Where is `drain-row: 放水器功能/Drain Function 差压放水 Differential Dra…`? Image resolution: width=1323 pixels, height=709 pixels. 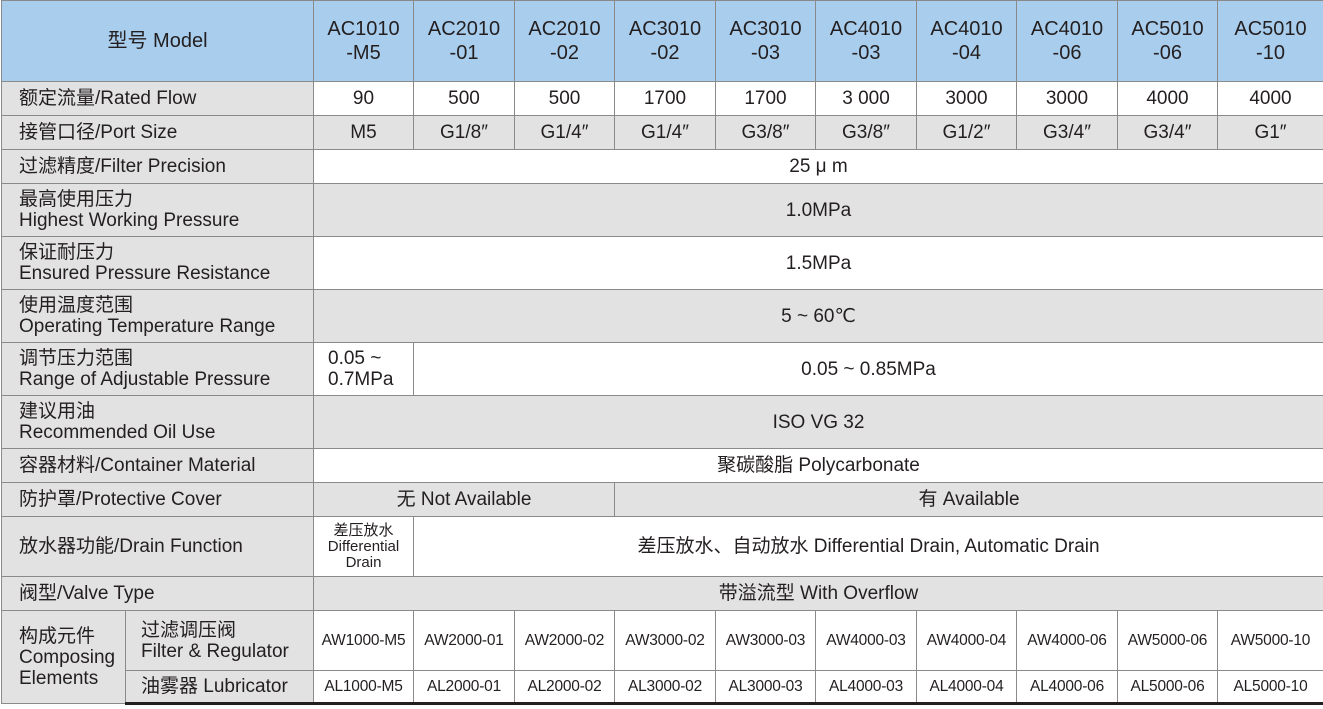 drain-row: 放水器功能/Drain Function 差压放水 Differential Dra… is located at coordinates (662, 546).